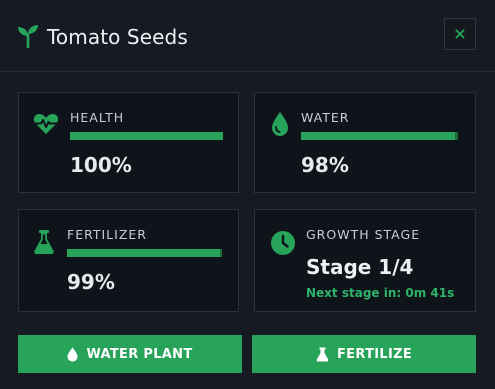 The height and width of the screenshot is (389, 495). I want to click on growth-label: GROWTH STAGE, so click(363, 234).